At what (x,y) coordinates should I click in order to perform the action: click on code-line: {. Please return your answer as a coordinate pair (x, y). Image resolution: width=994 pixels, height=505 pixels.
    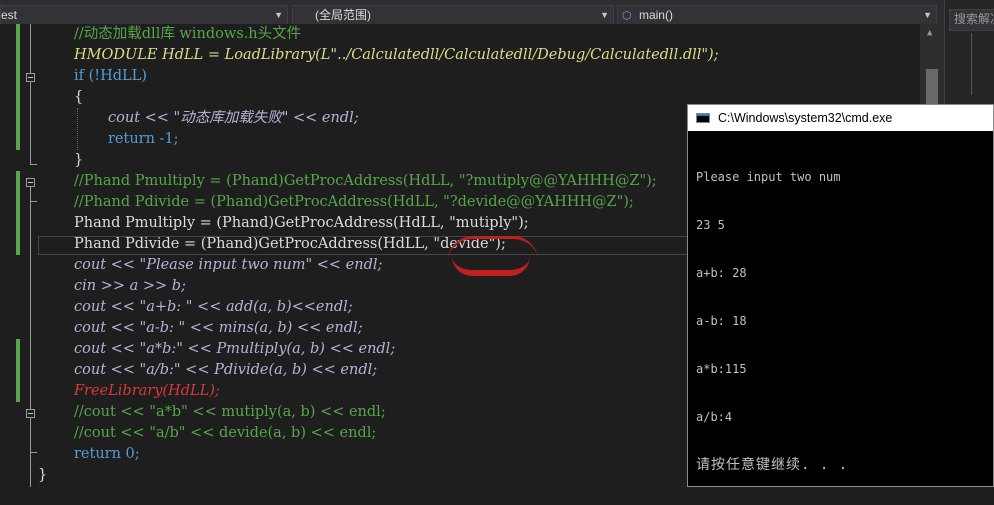
    Looking at the image, I should click on (78, 97).